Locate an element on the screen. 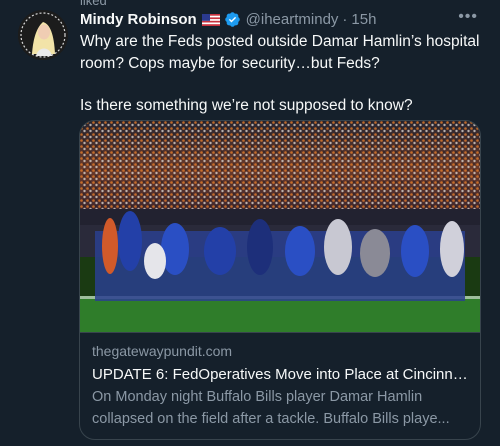 The height and width of the screenshot is (446, 500). display-name: Mindy Robinson is located at coordinates (138, 19).